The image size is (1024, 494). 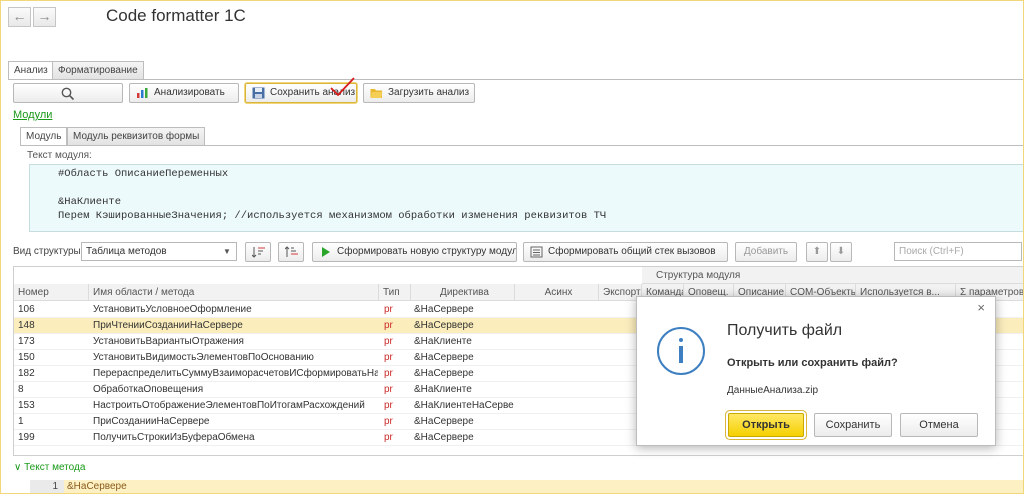 I want to click on table-cell-num: 173, so click(x=26, y=341).